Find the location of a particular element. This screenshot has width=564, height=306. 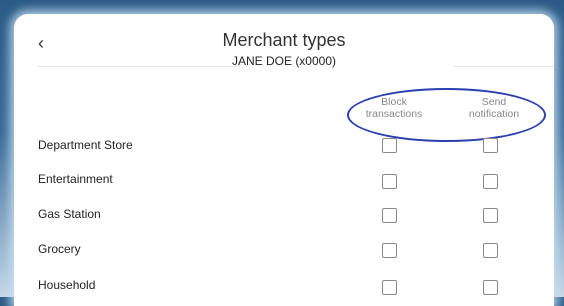

block-checkbox-entertainment is located at coordinates (389, 181).